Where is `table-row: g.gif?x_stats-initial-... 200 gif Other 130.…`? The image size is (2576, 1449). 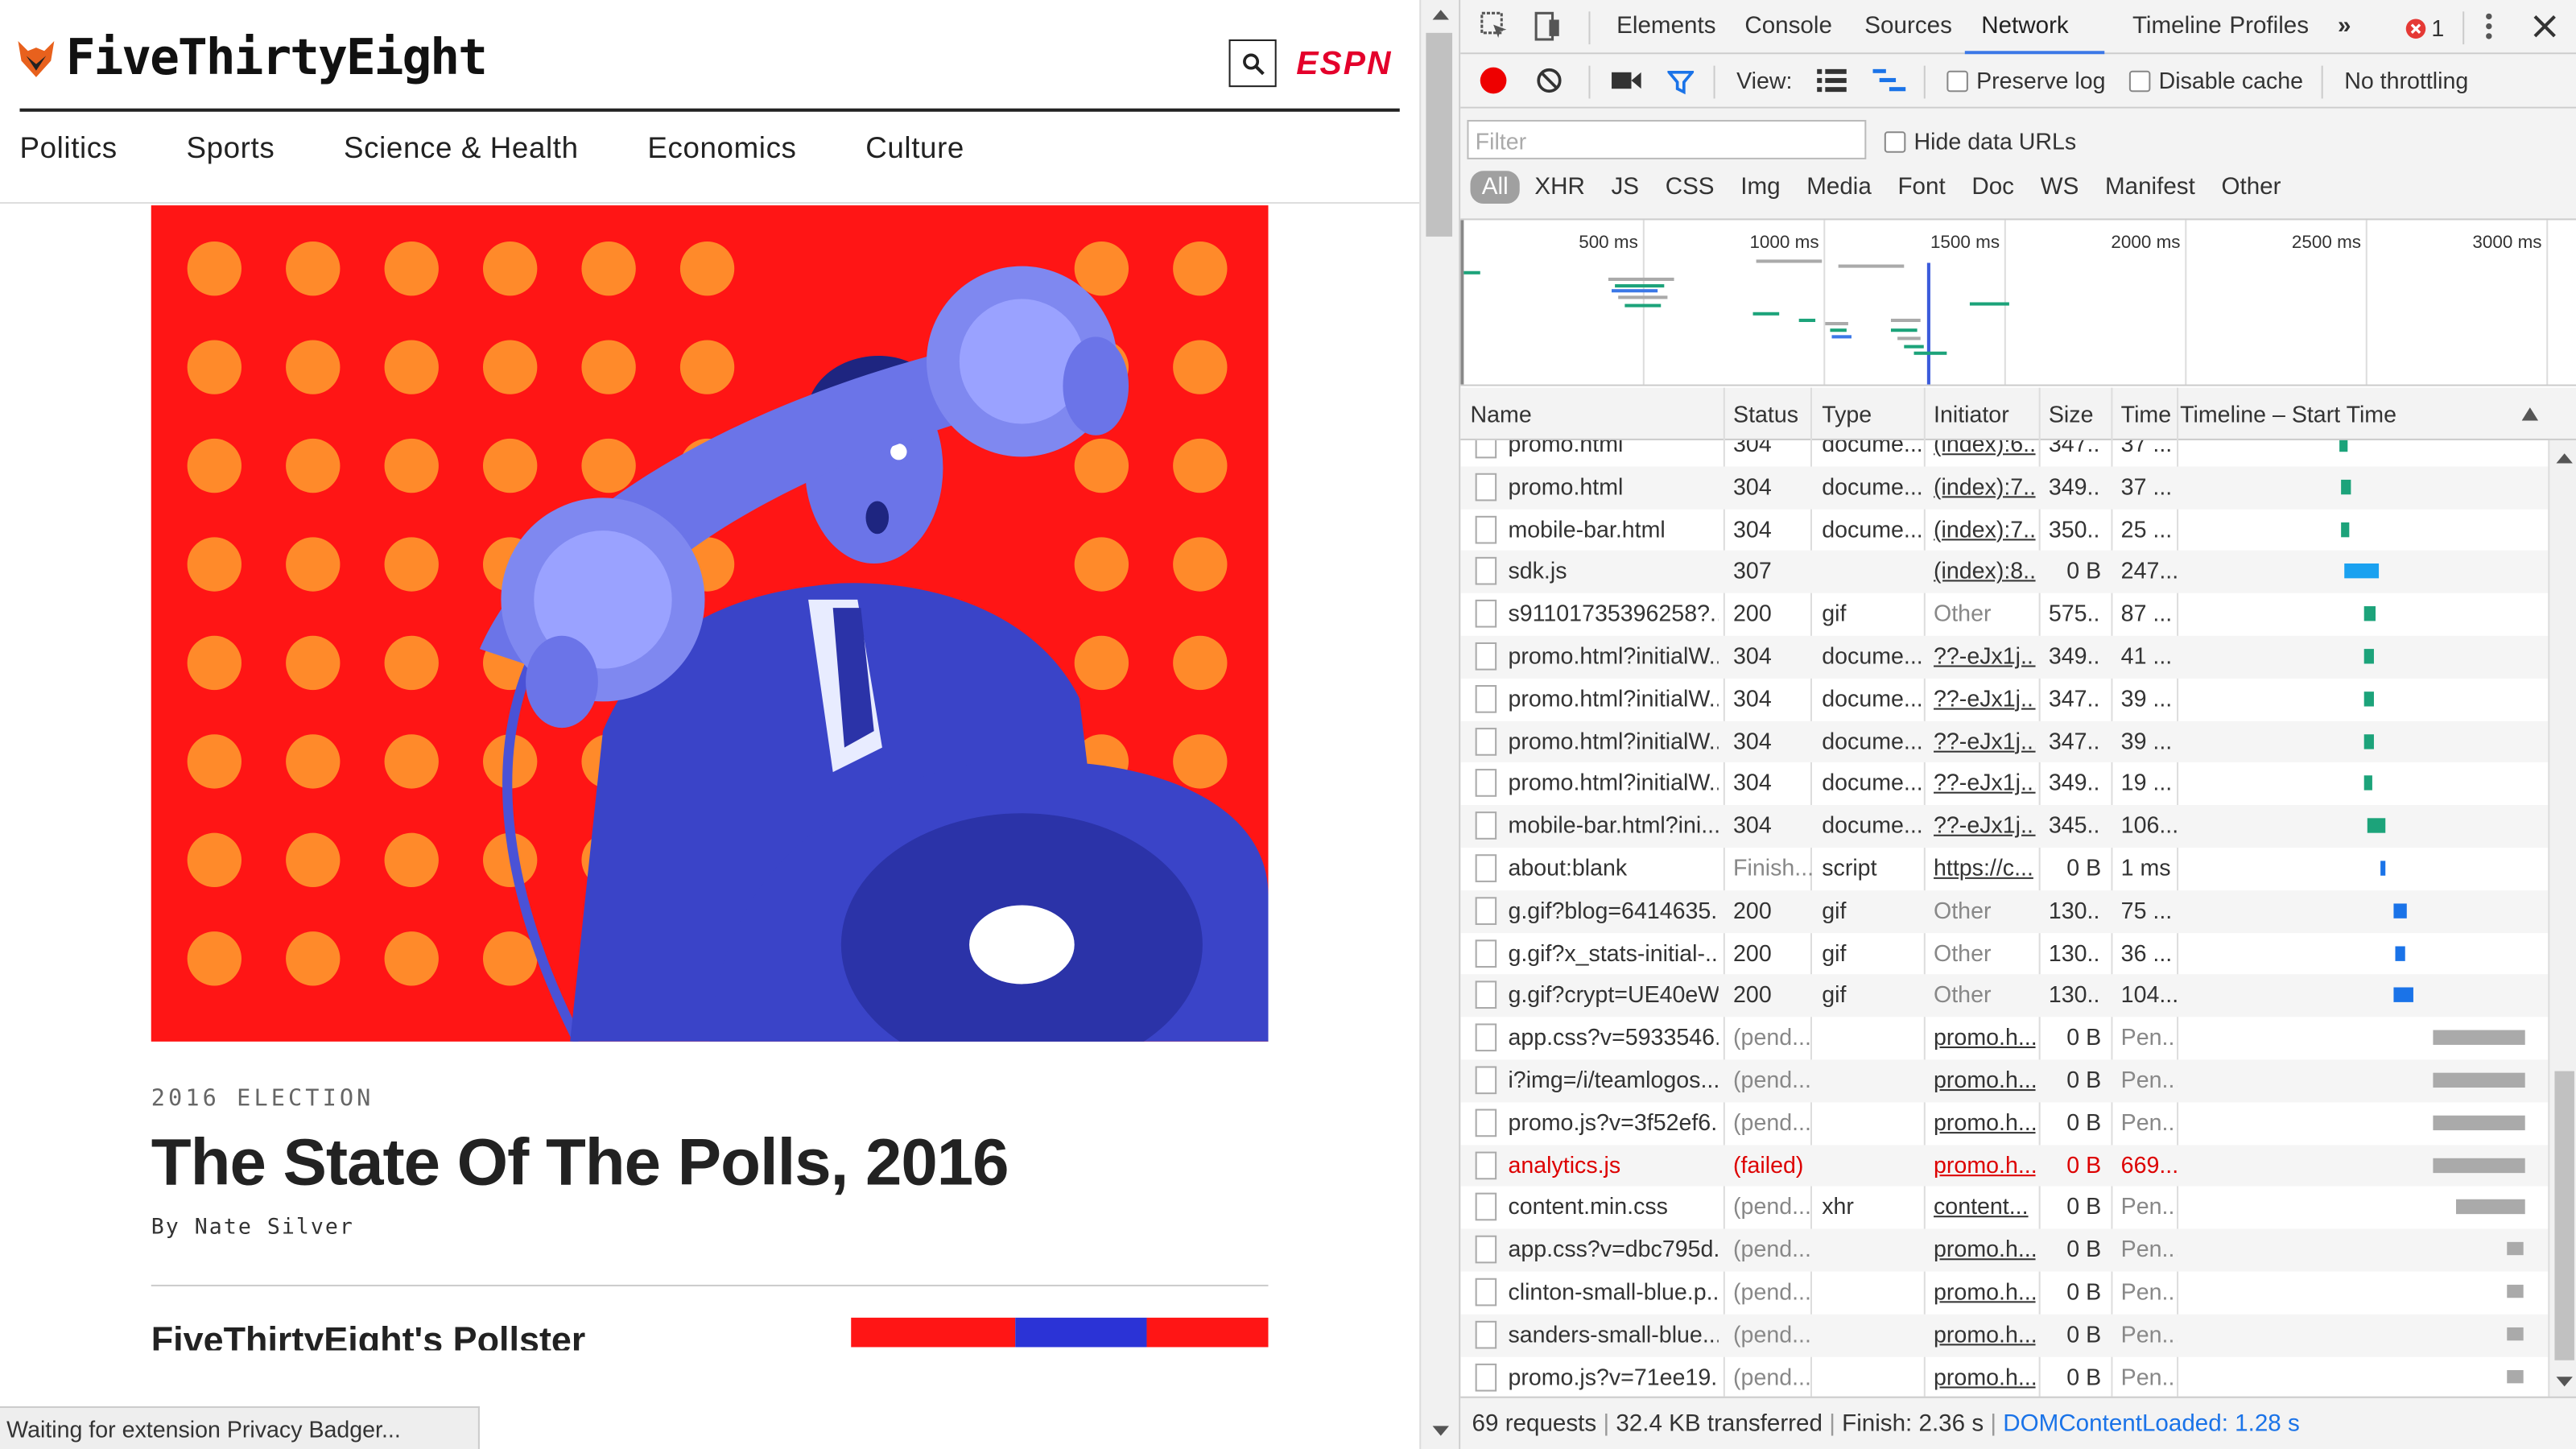
table-row: g.gif?x_stats-initial-... 200 gif Other 130.… is located at coordinates (2004, 953).